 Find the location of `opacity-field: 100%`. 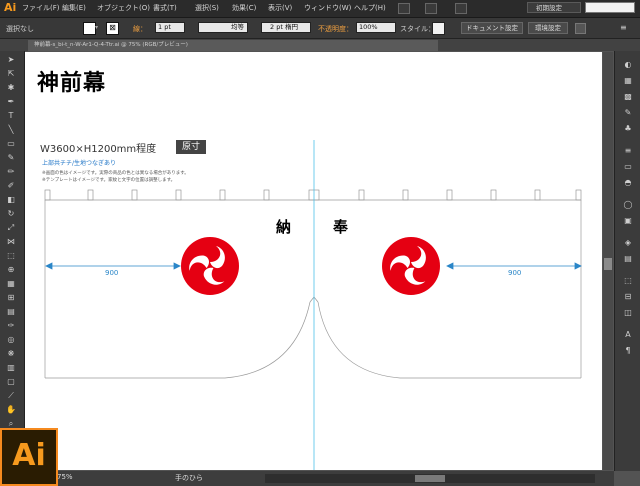

opacity-field: 100% is located at coordinates (376, 27).